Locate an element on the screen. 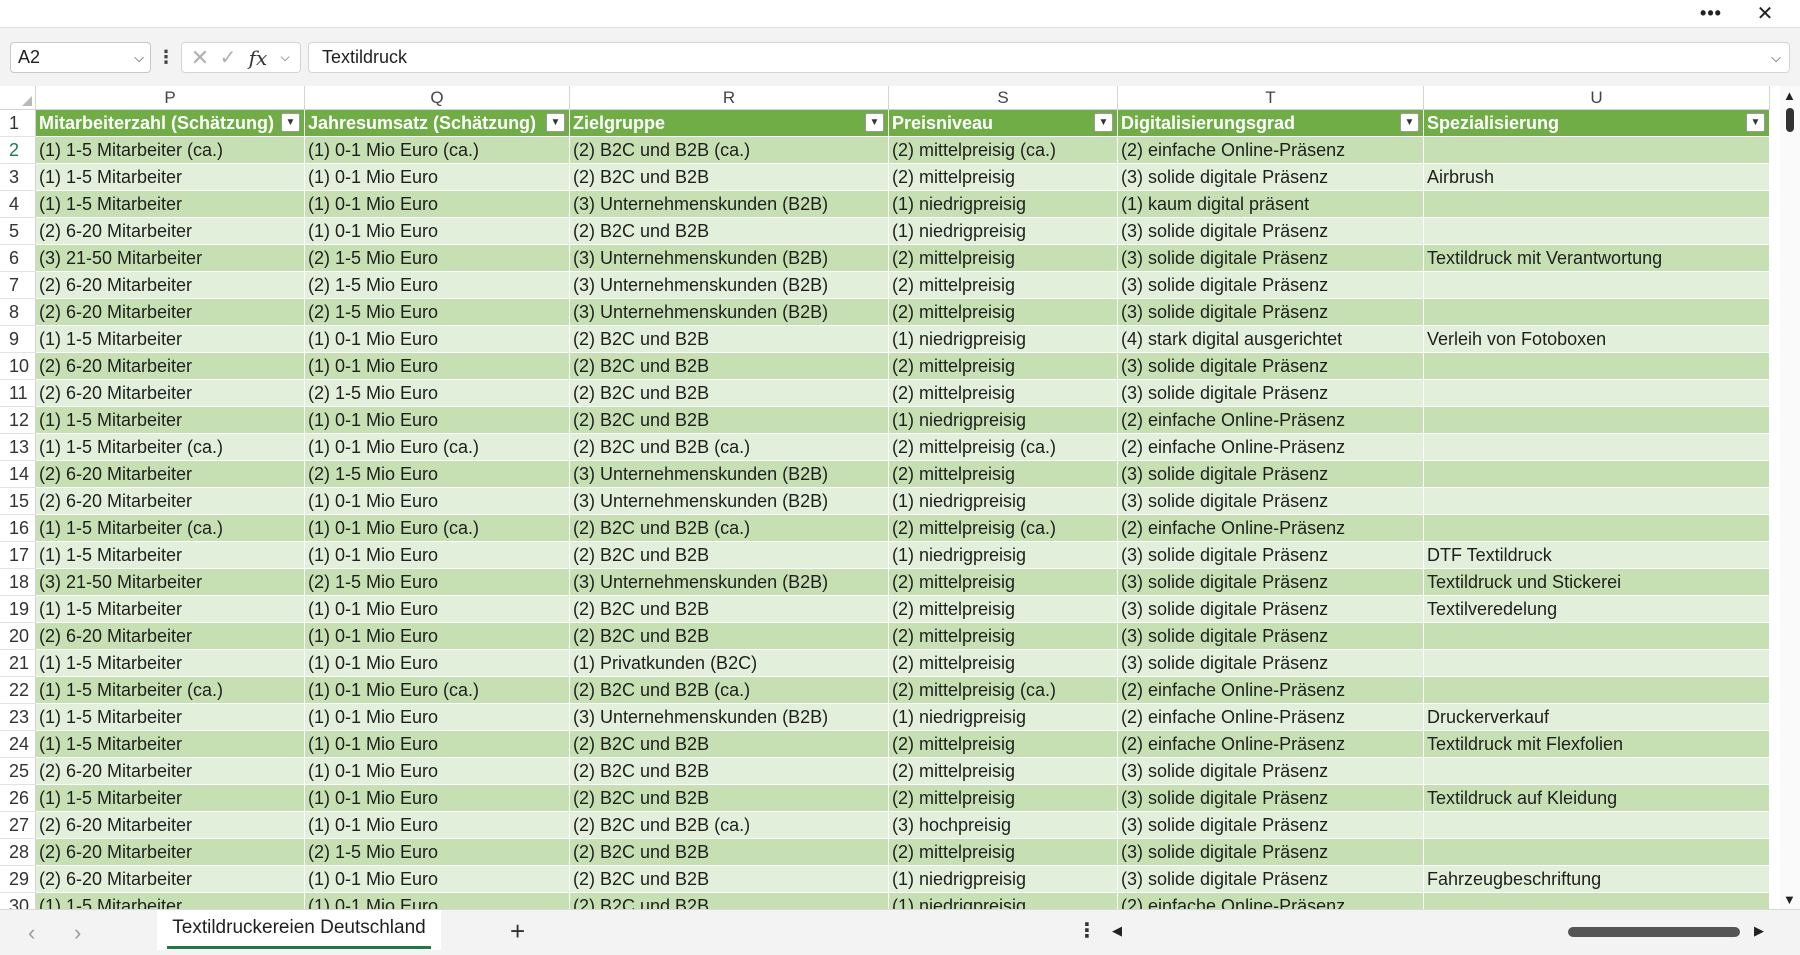 The width and height of the screenshot is (1800, 955). row-number: 27 is located at coordinates (18, 825).